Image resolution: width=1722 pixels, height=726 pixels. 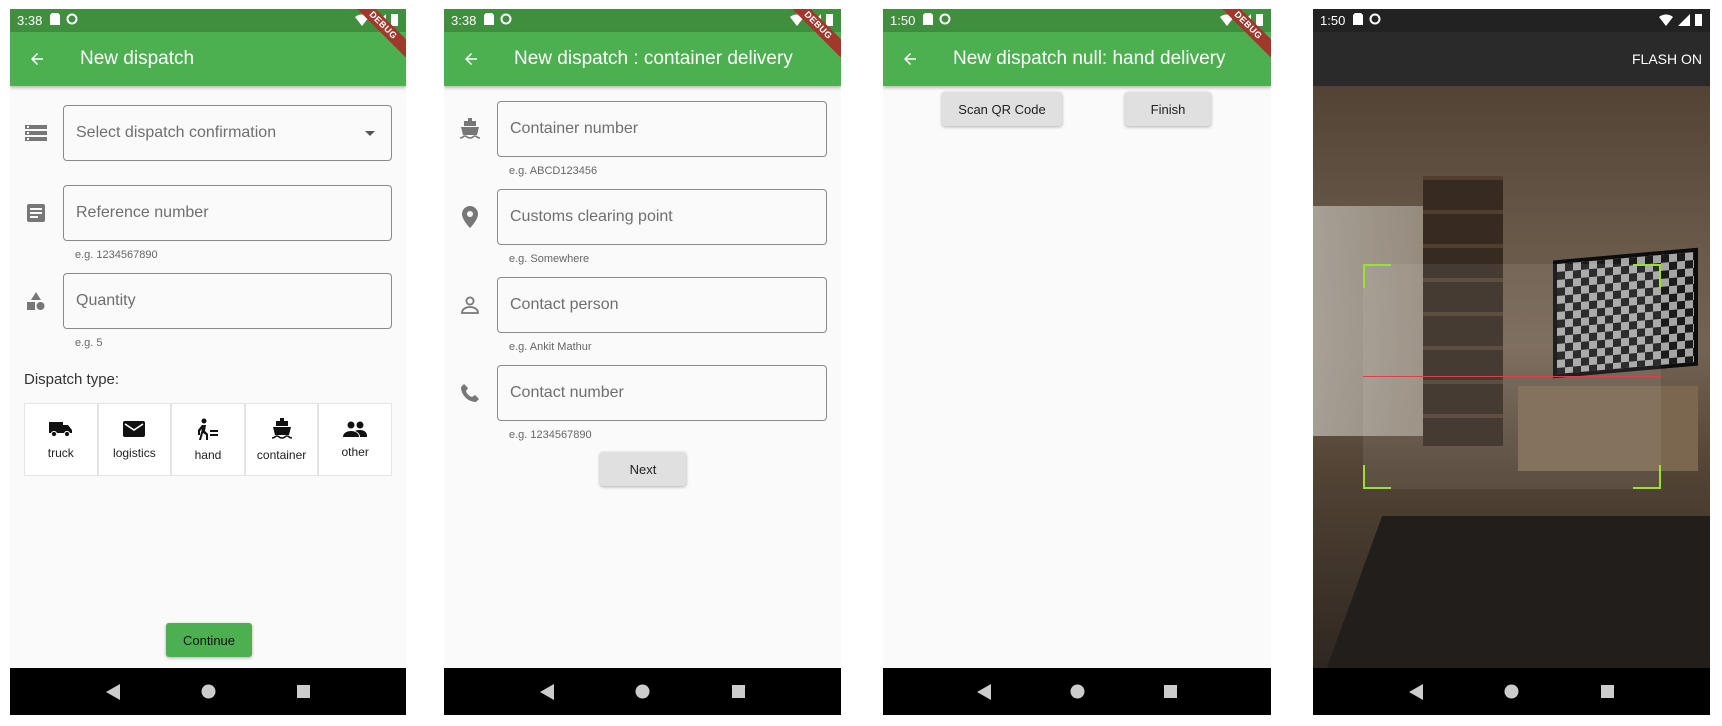 I want to click on customs-clearing-point-helper: e.g. Somewhere, so click(x=549, y=259).